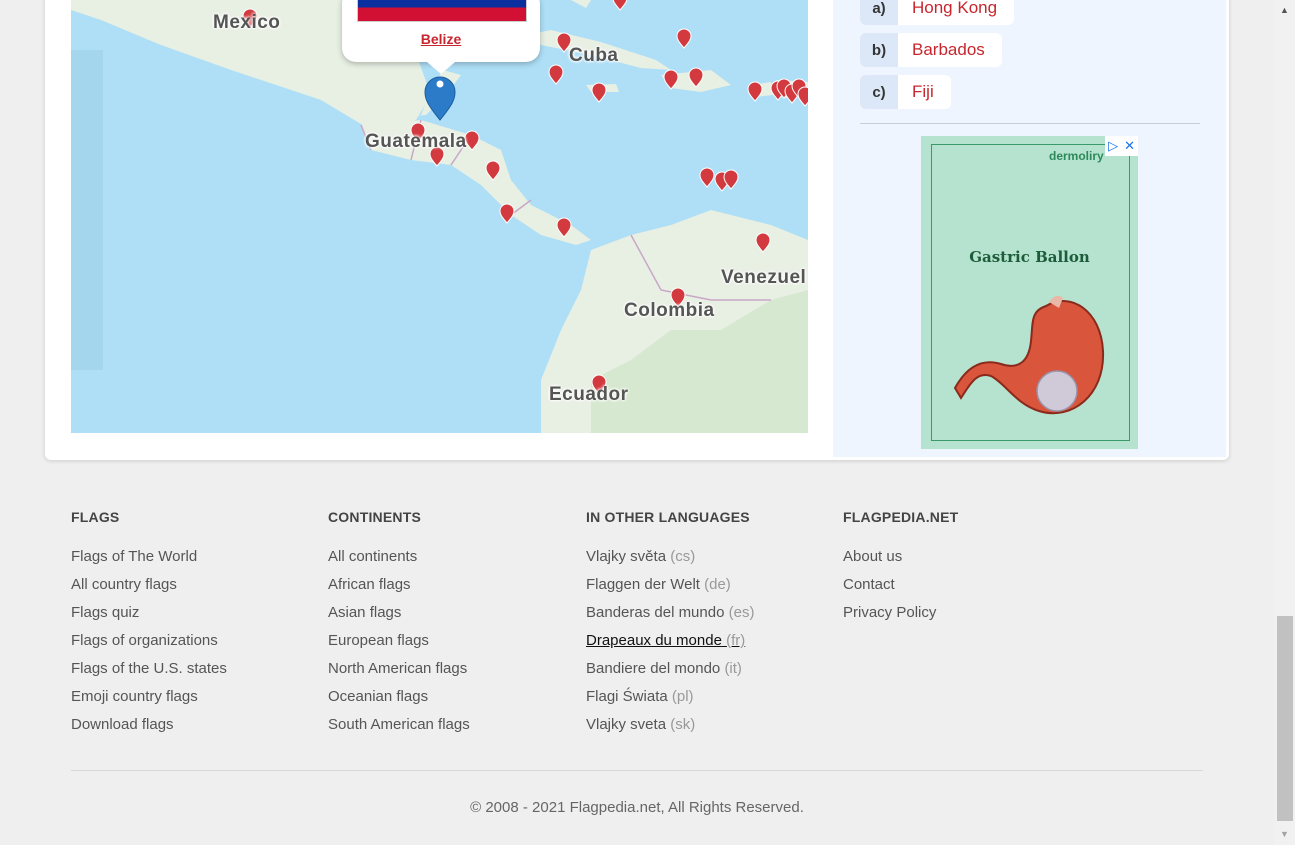 This screenshot has width=1295, height=845. I want to click on map-label-venezuela: Venezuel, so click(764, 277).